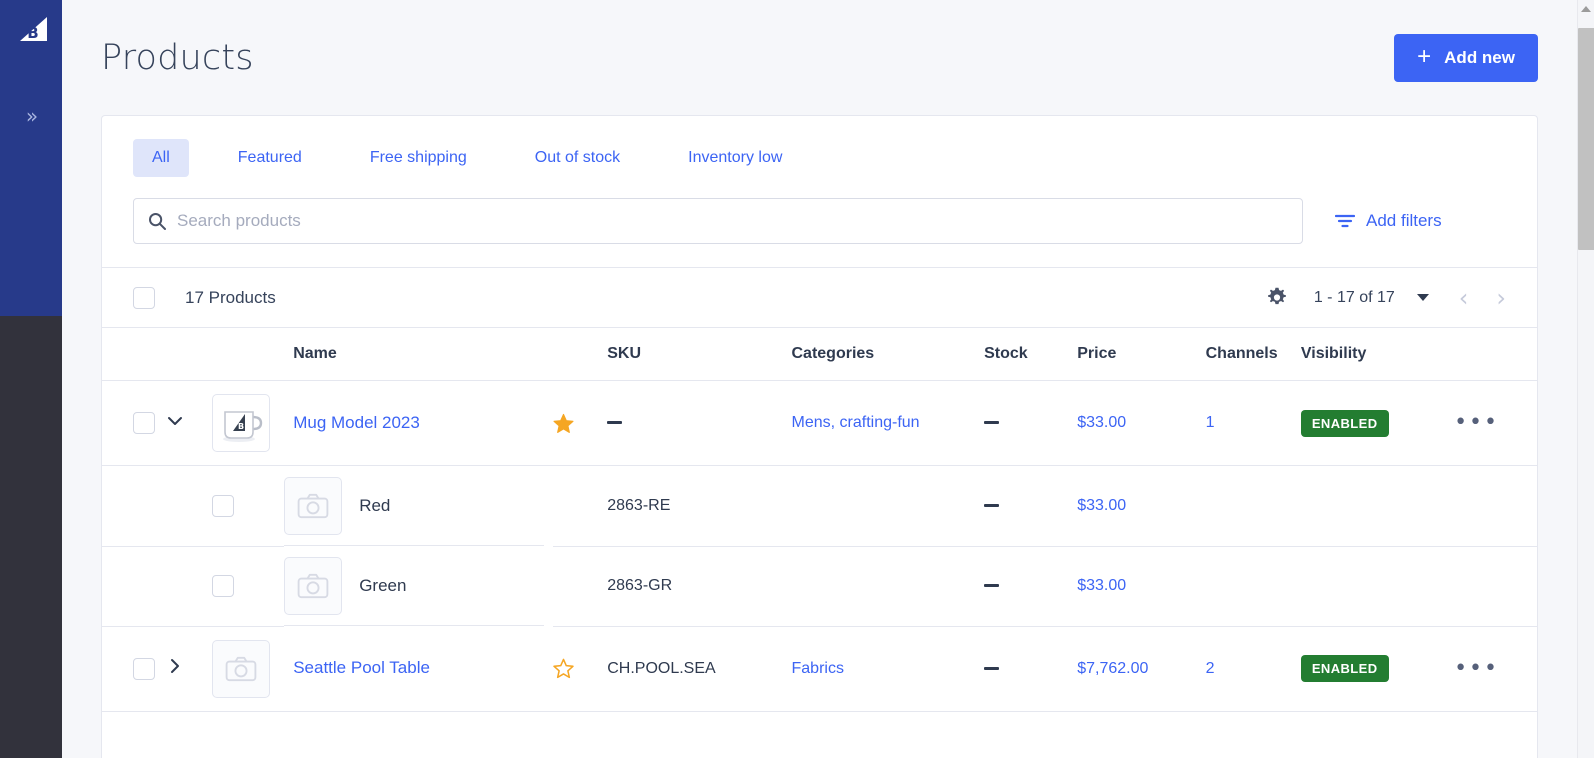 Image resolution: width=1594 pixels, height=758 pixels. What do you see at coordinates (361, 667) in the screenshot?
I see `product-name-link: Seattle Pool Table` at bounding box center [361, 667].